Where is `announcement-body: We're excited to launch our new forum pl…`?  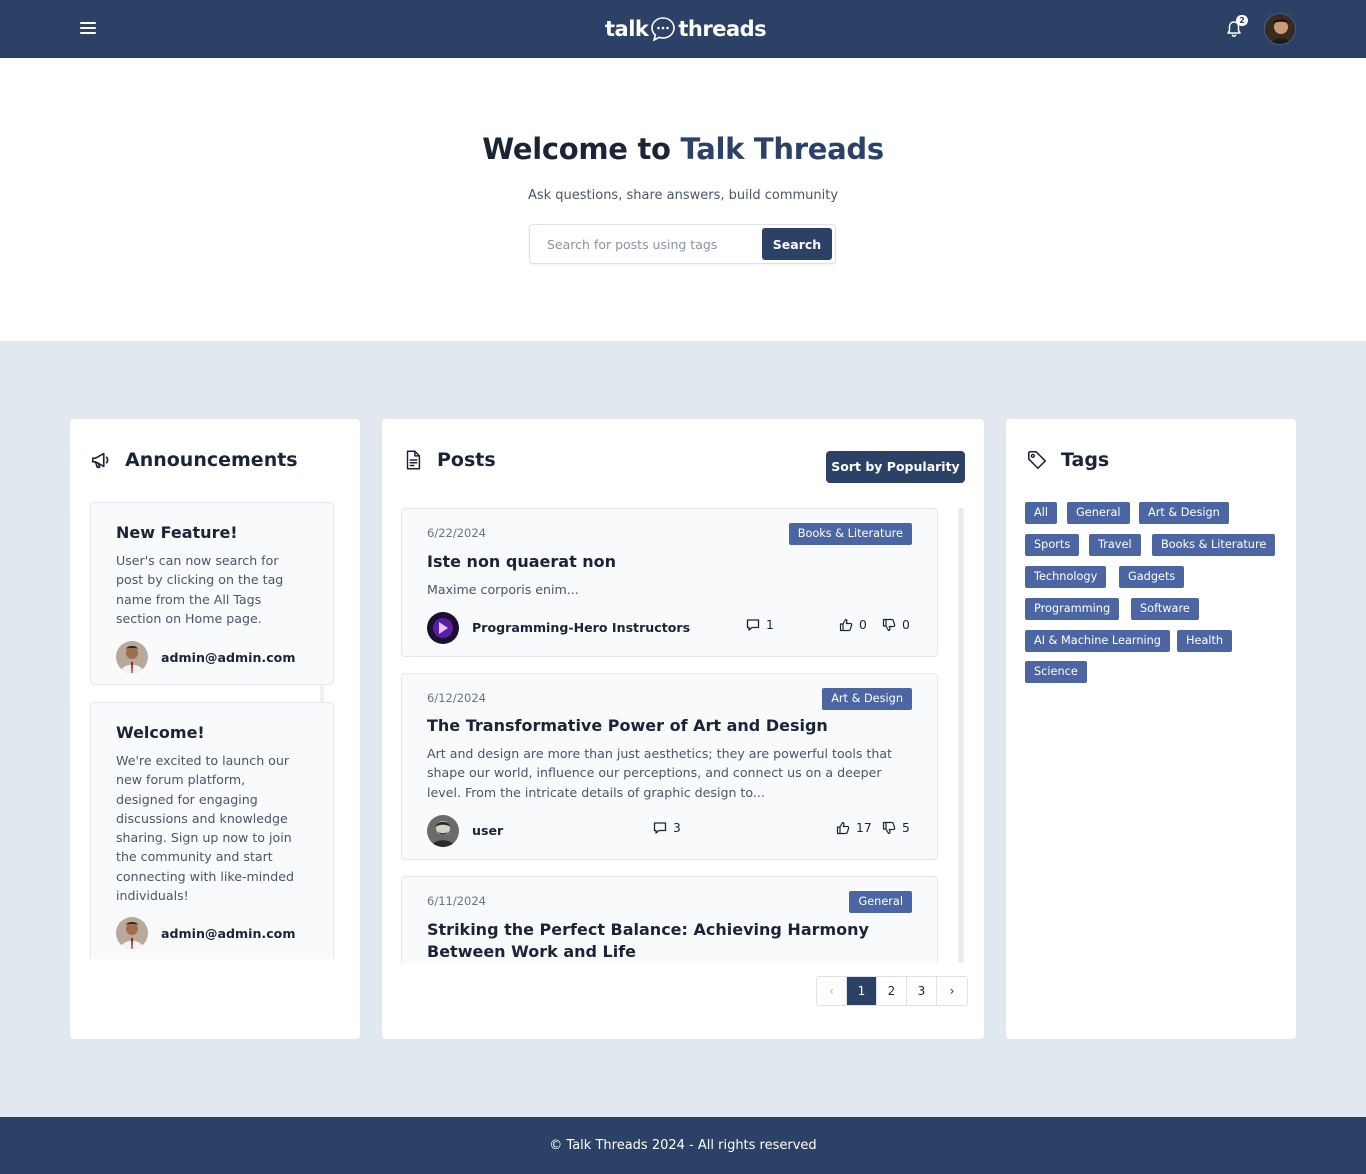
announcement-body: We're excited to launch our new forum pl… is located at coordinates (205, 828).